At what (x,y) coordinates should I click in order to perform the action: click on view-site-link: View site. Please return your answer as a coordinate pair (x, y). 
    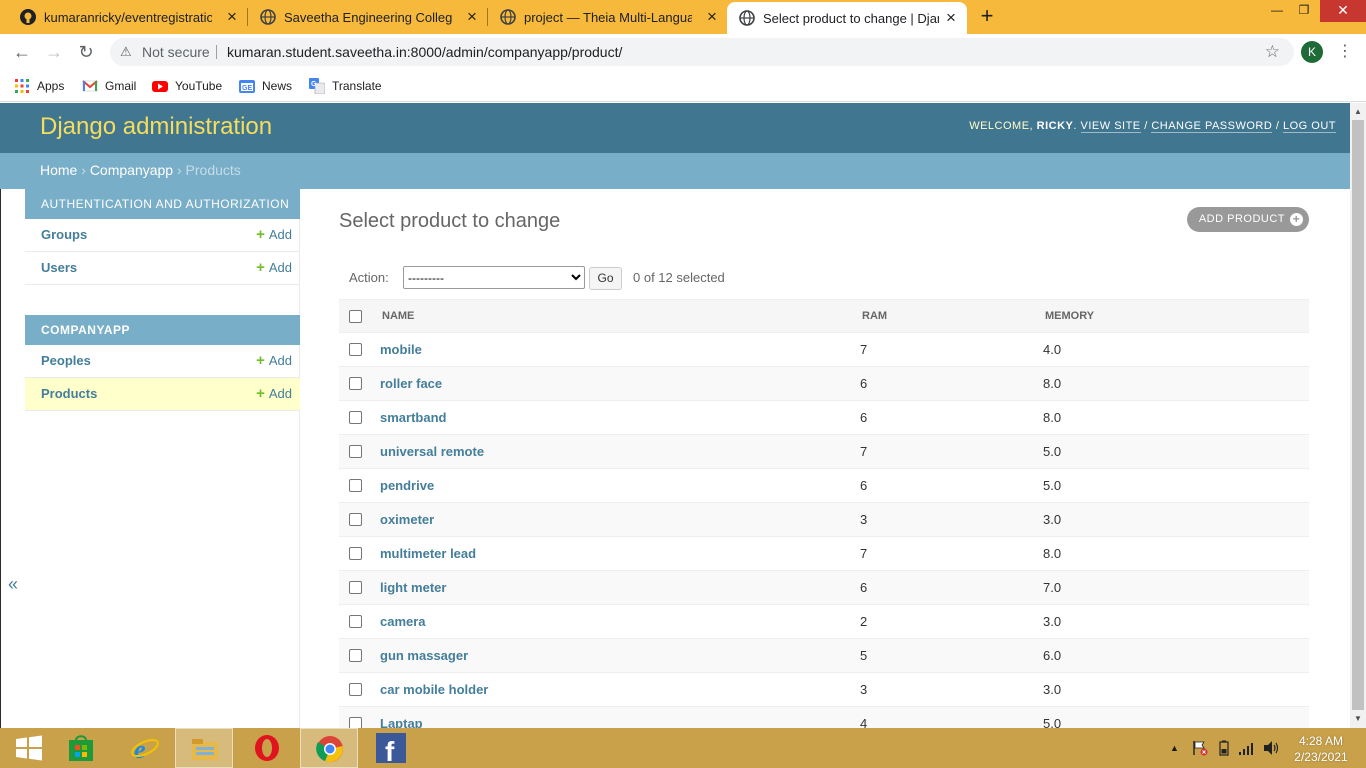
    Looking at the image, I should click on (1110, 126).